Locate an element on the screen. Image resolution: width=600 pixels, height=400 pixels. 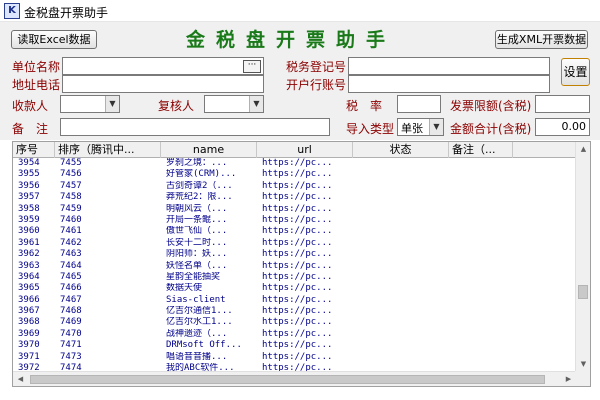
import-type-select: 单张 ▼ is located at coordinates (420, 127).